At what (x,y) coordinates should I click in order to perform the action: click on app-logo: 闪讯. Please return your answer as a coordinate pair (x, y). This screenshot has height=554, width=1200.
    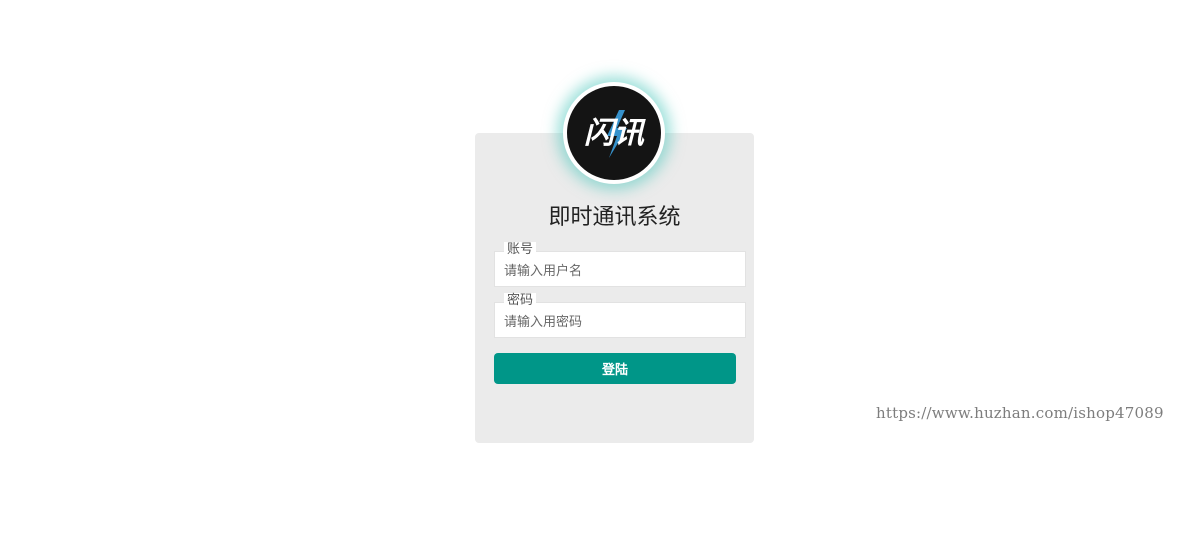
    Looking at the image, I should click on (614, 133).